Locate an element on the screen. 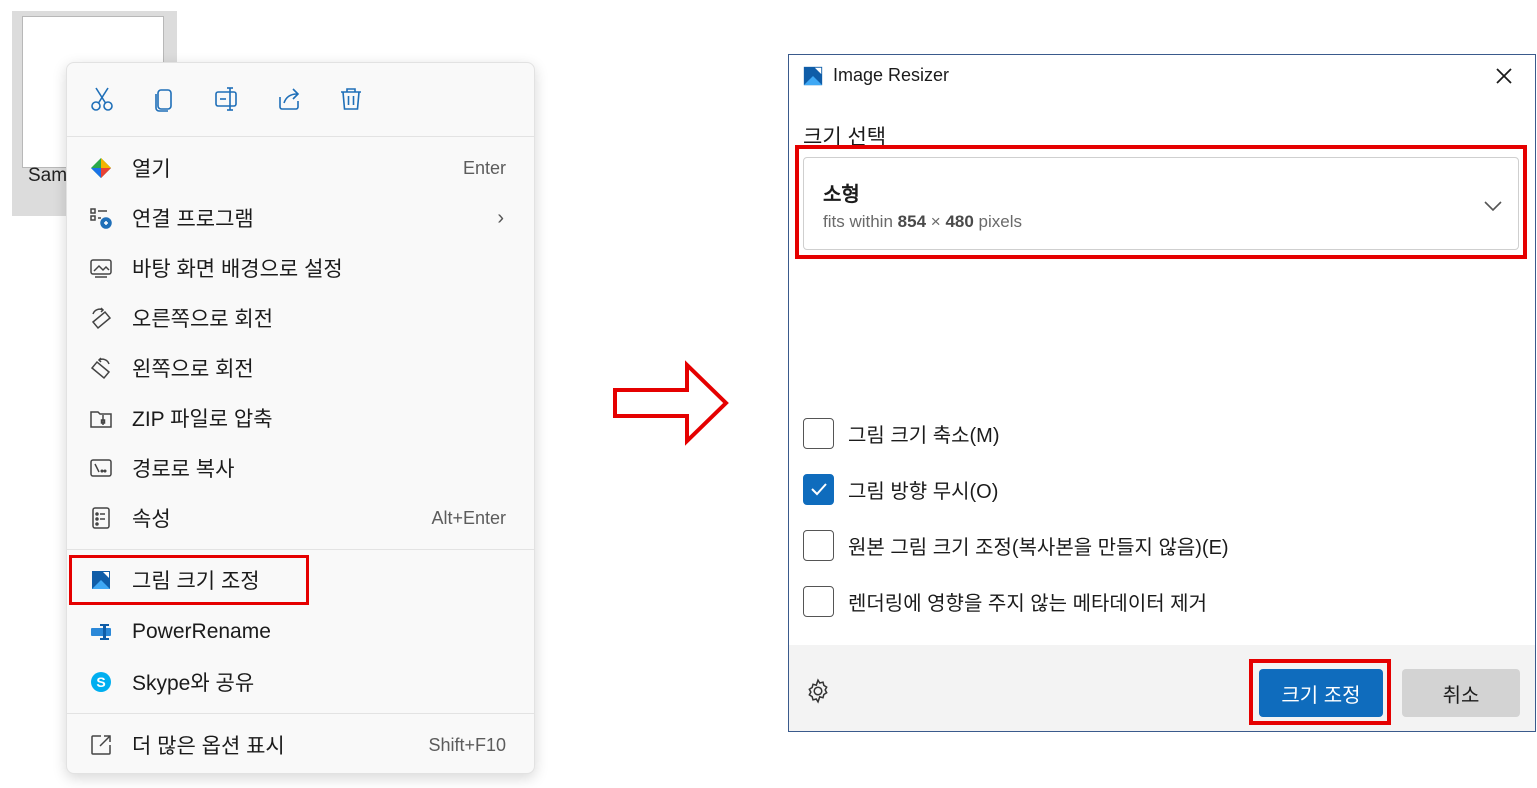 The image size is (1537, 788). delete-icon is located at coordinates (351, 99).